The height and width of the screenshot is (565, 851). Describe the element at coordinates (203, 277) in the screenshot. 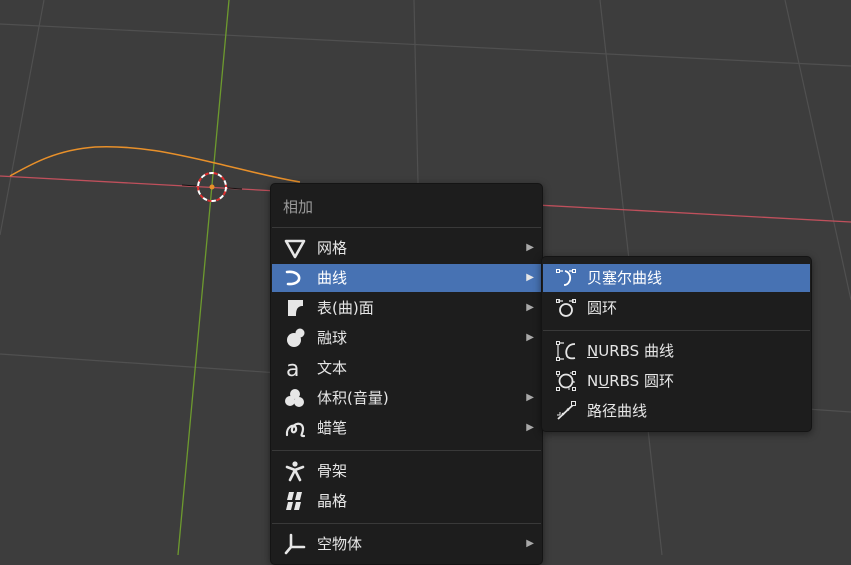

I see `y-axis-line` at that location.